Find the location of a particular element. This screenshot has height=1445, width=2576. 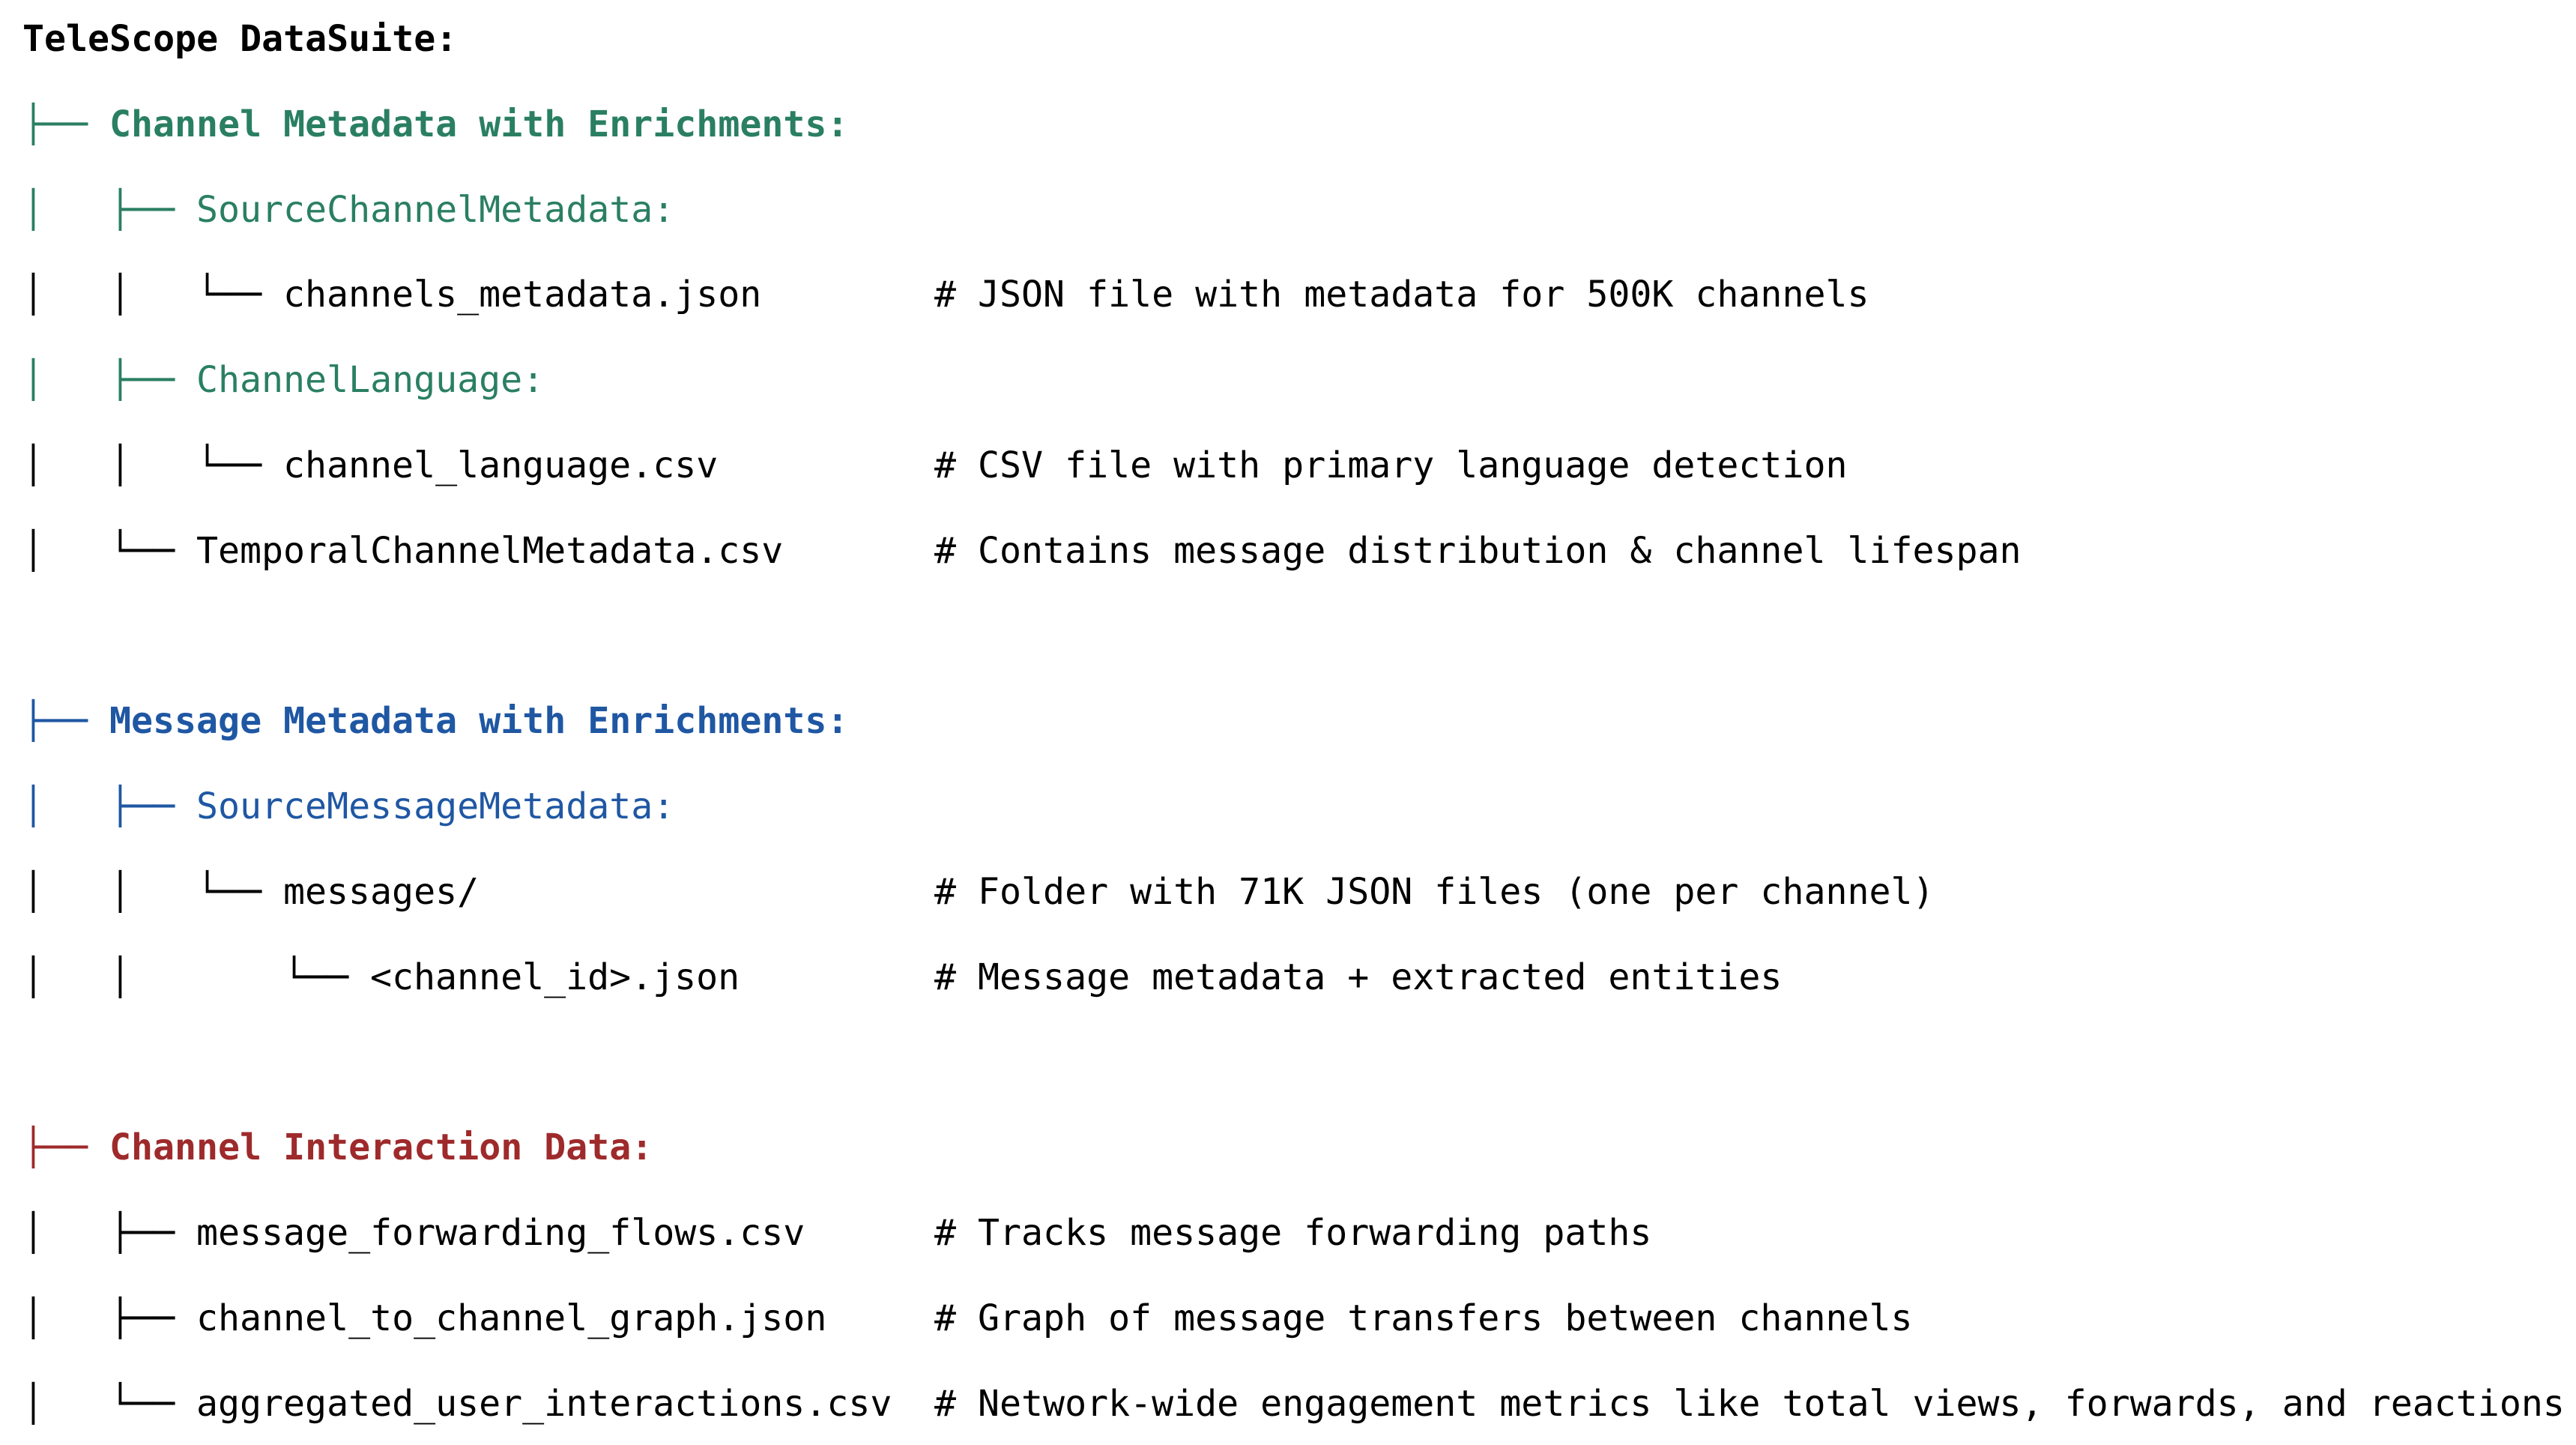

tree-section-title: Message Metadata with Enrichments: is located at coordinates (479, 721).